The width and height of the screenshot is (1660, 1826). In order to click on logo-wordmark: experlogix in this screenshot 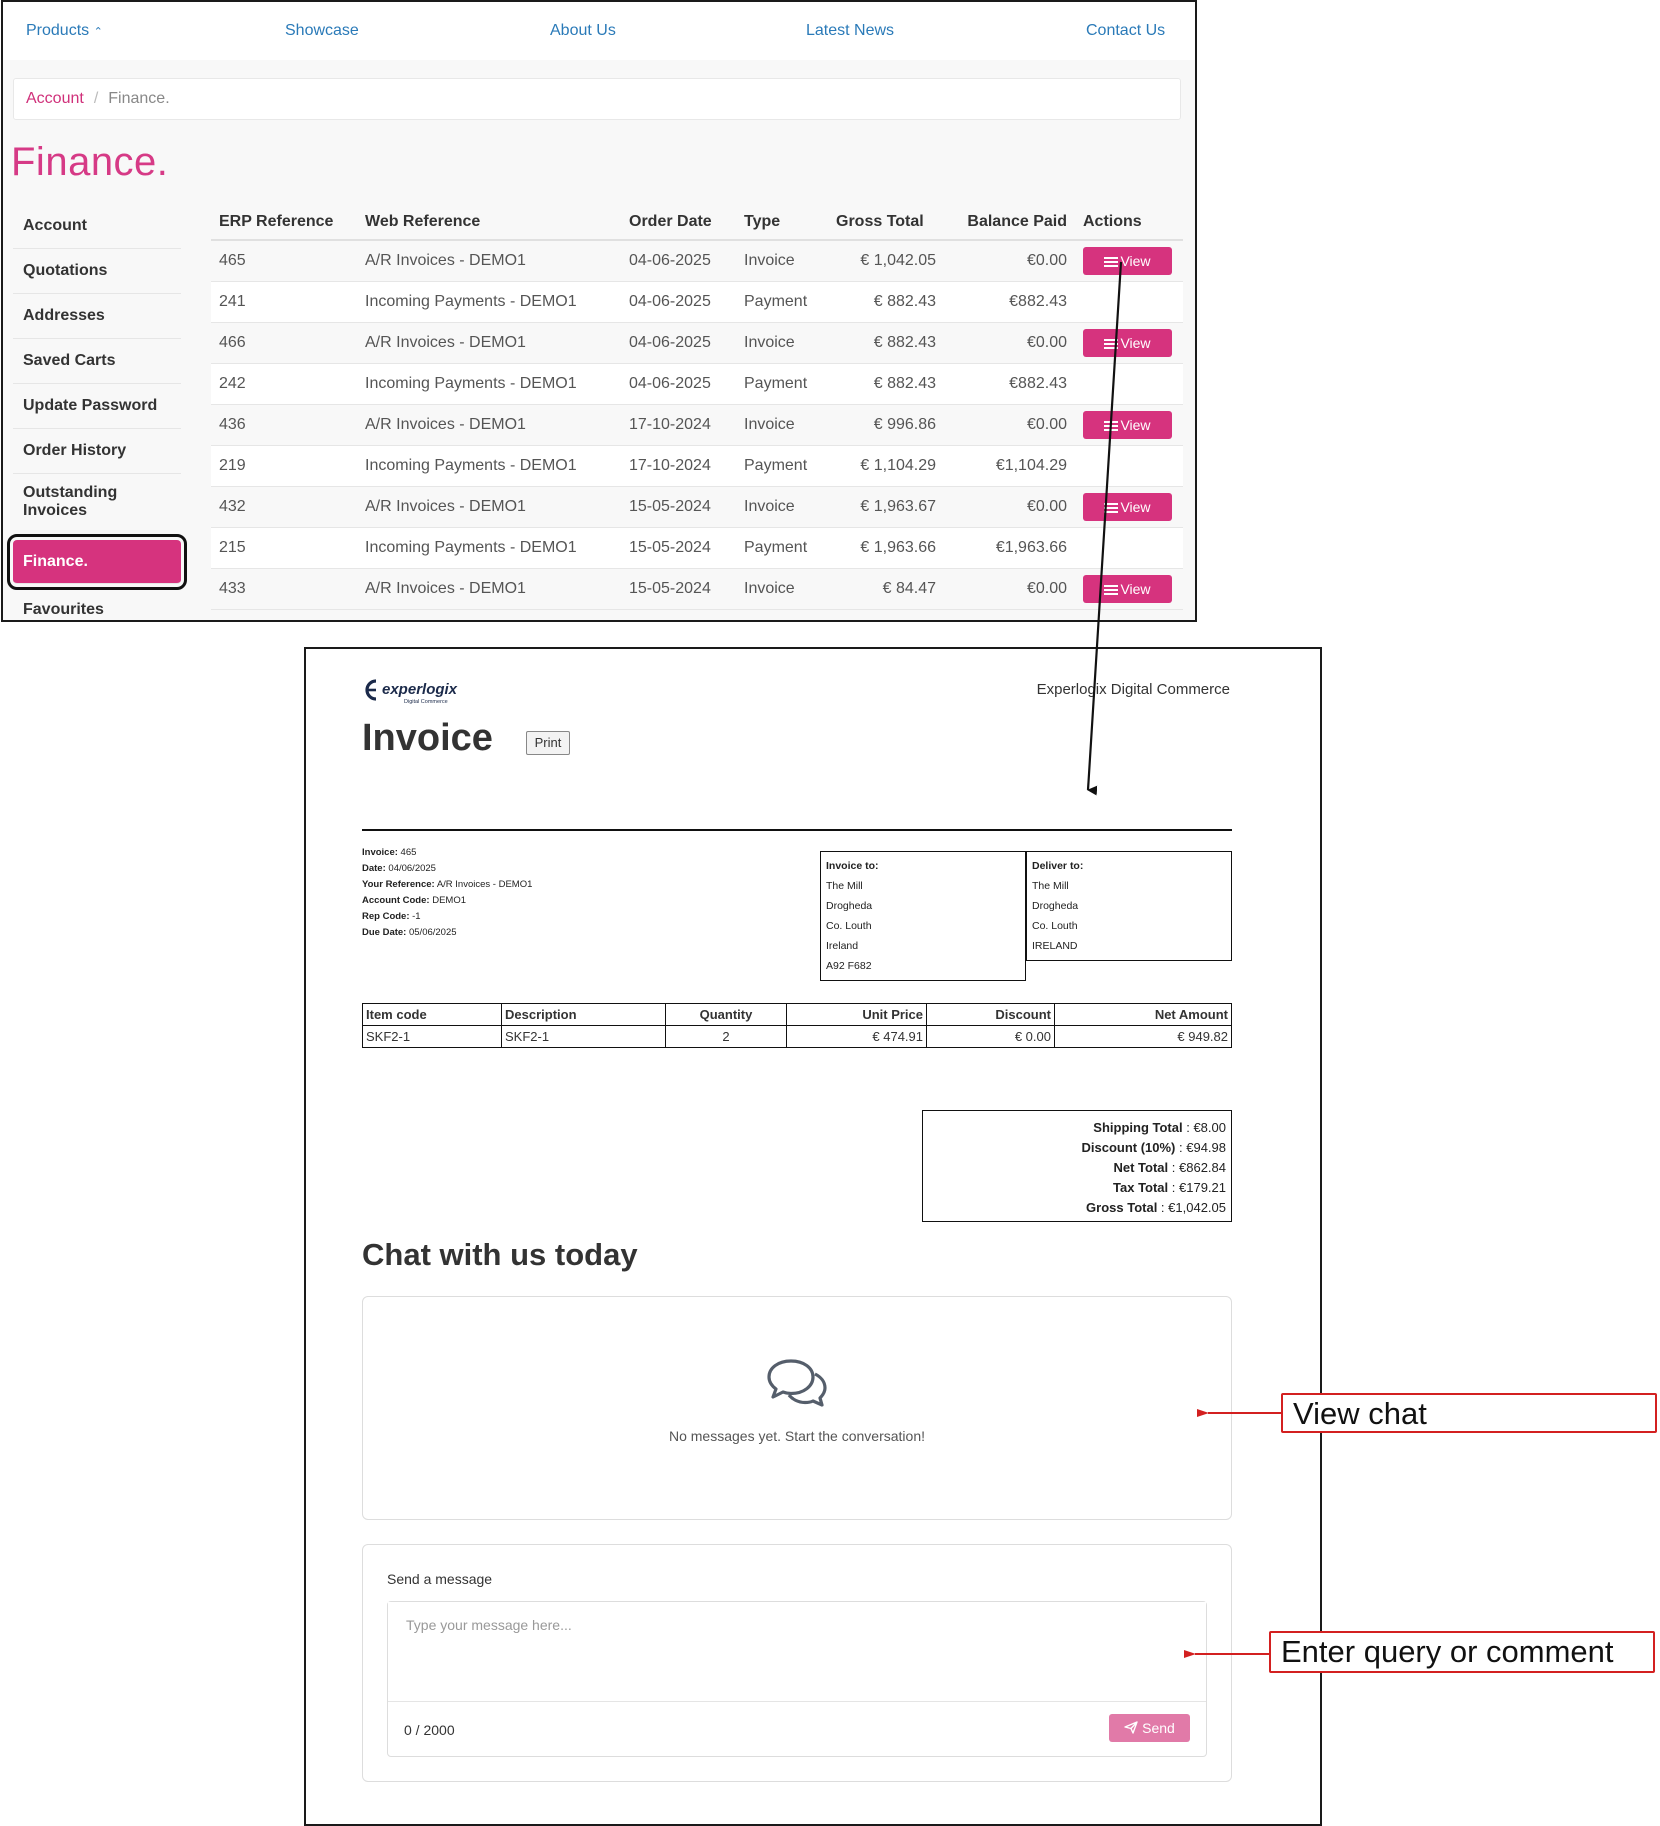, I will do `click(420, 689)`.